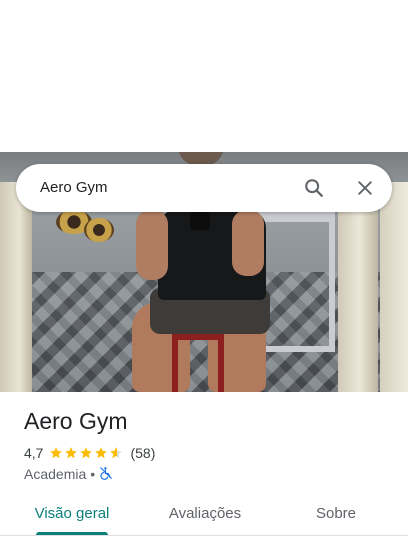 This screenshot has width=408, height=544. What do you see at coordinates (204, 535) in the screenshot?
I see `tabs-divider` at bounding box center [204, 535].